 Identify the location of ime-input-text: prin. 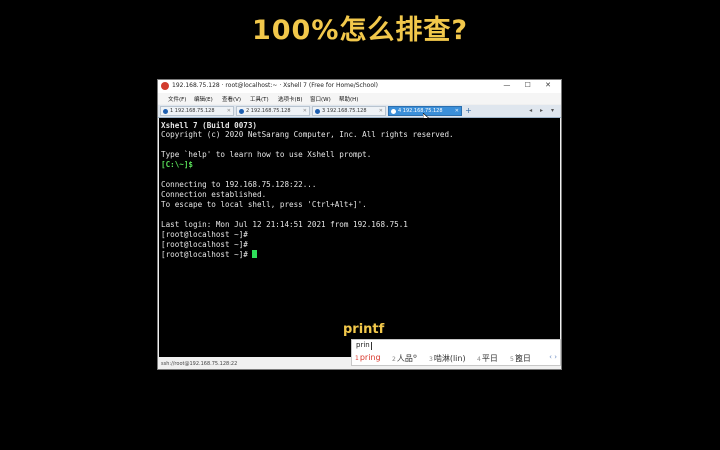
(363, 345).